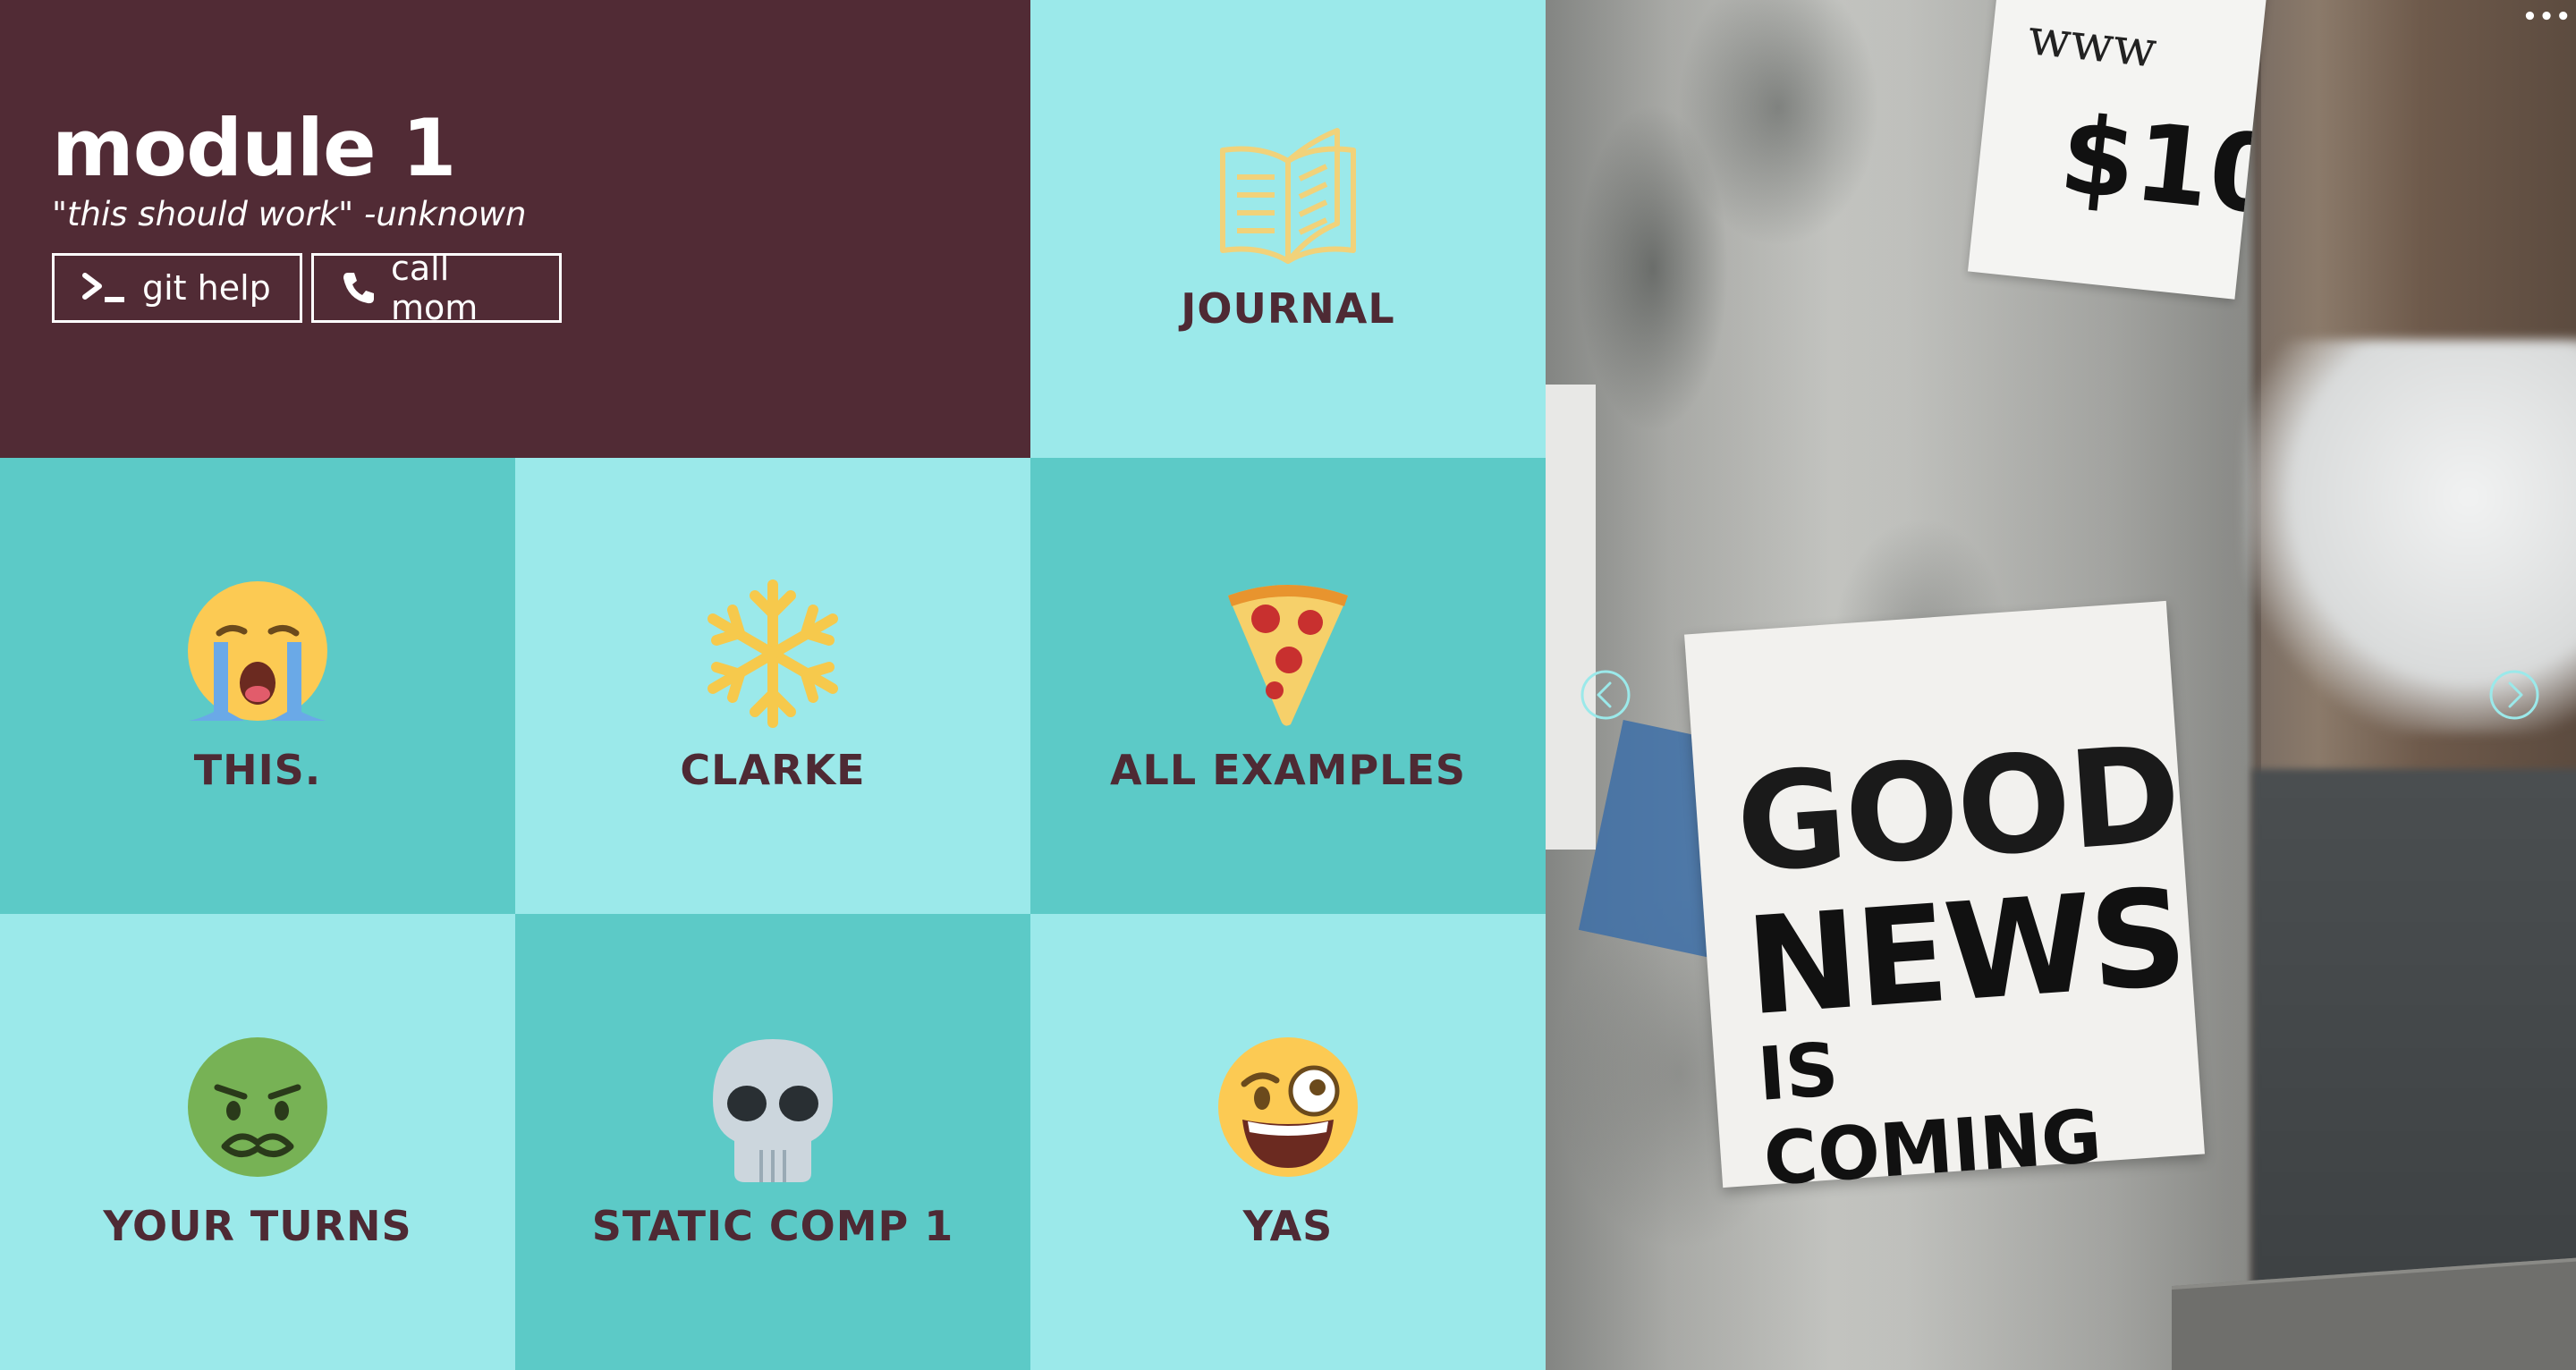  What do you see at coordinates (1288, 1111) in the screenshot?
I see `zany-face-icon` at bounding box center [1288, 1111].